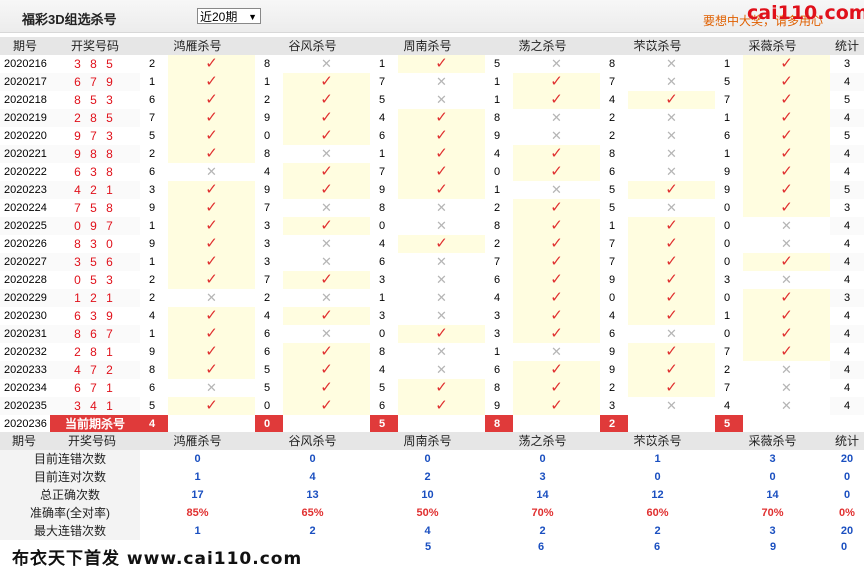 This screenshot has width=864, height=569. Describe the element at coordinates (312, 531) in the screenshot. I see `stats-value: 2` at that location.